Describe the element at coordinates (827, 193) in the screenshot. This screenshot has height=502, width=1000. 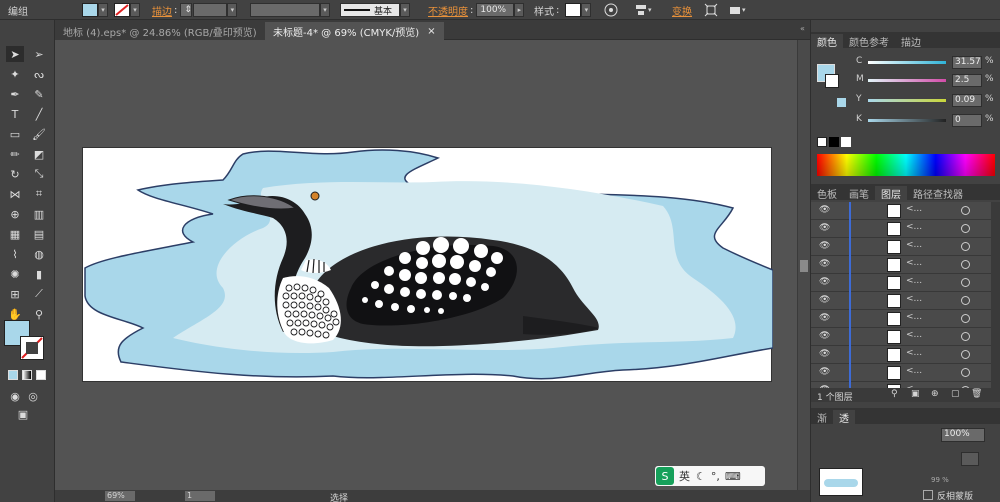
I see `tab-swatches: 色板` at that location.